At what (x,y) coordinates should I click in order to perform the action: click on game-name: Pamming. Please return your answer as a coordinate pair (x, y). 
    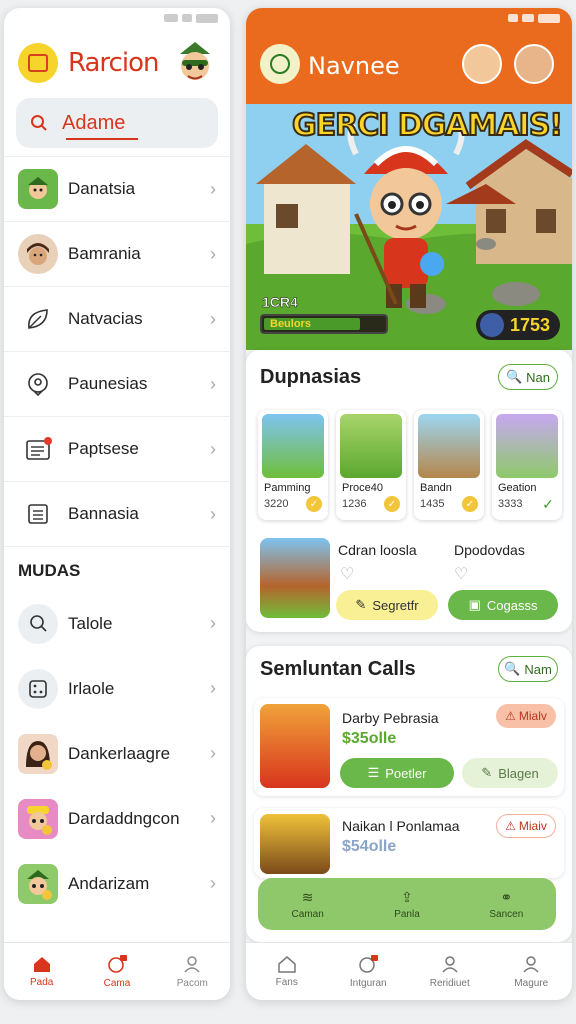
    Looking at the image, I should click on (287, 488).